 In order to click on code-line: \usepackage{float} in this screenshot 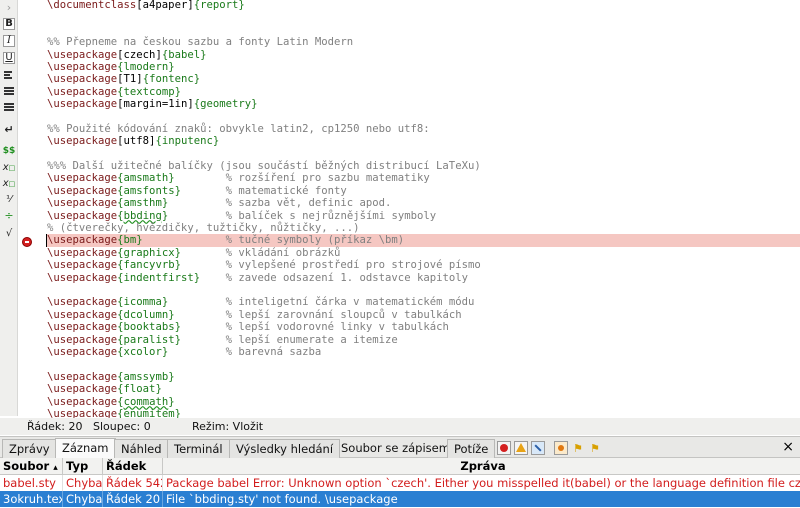, I will do `click(423, 389)`.